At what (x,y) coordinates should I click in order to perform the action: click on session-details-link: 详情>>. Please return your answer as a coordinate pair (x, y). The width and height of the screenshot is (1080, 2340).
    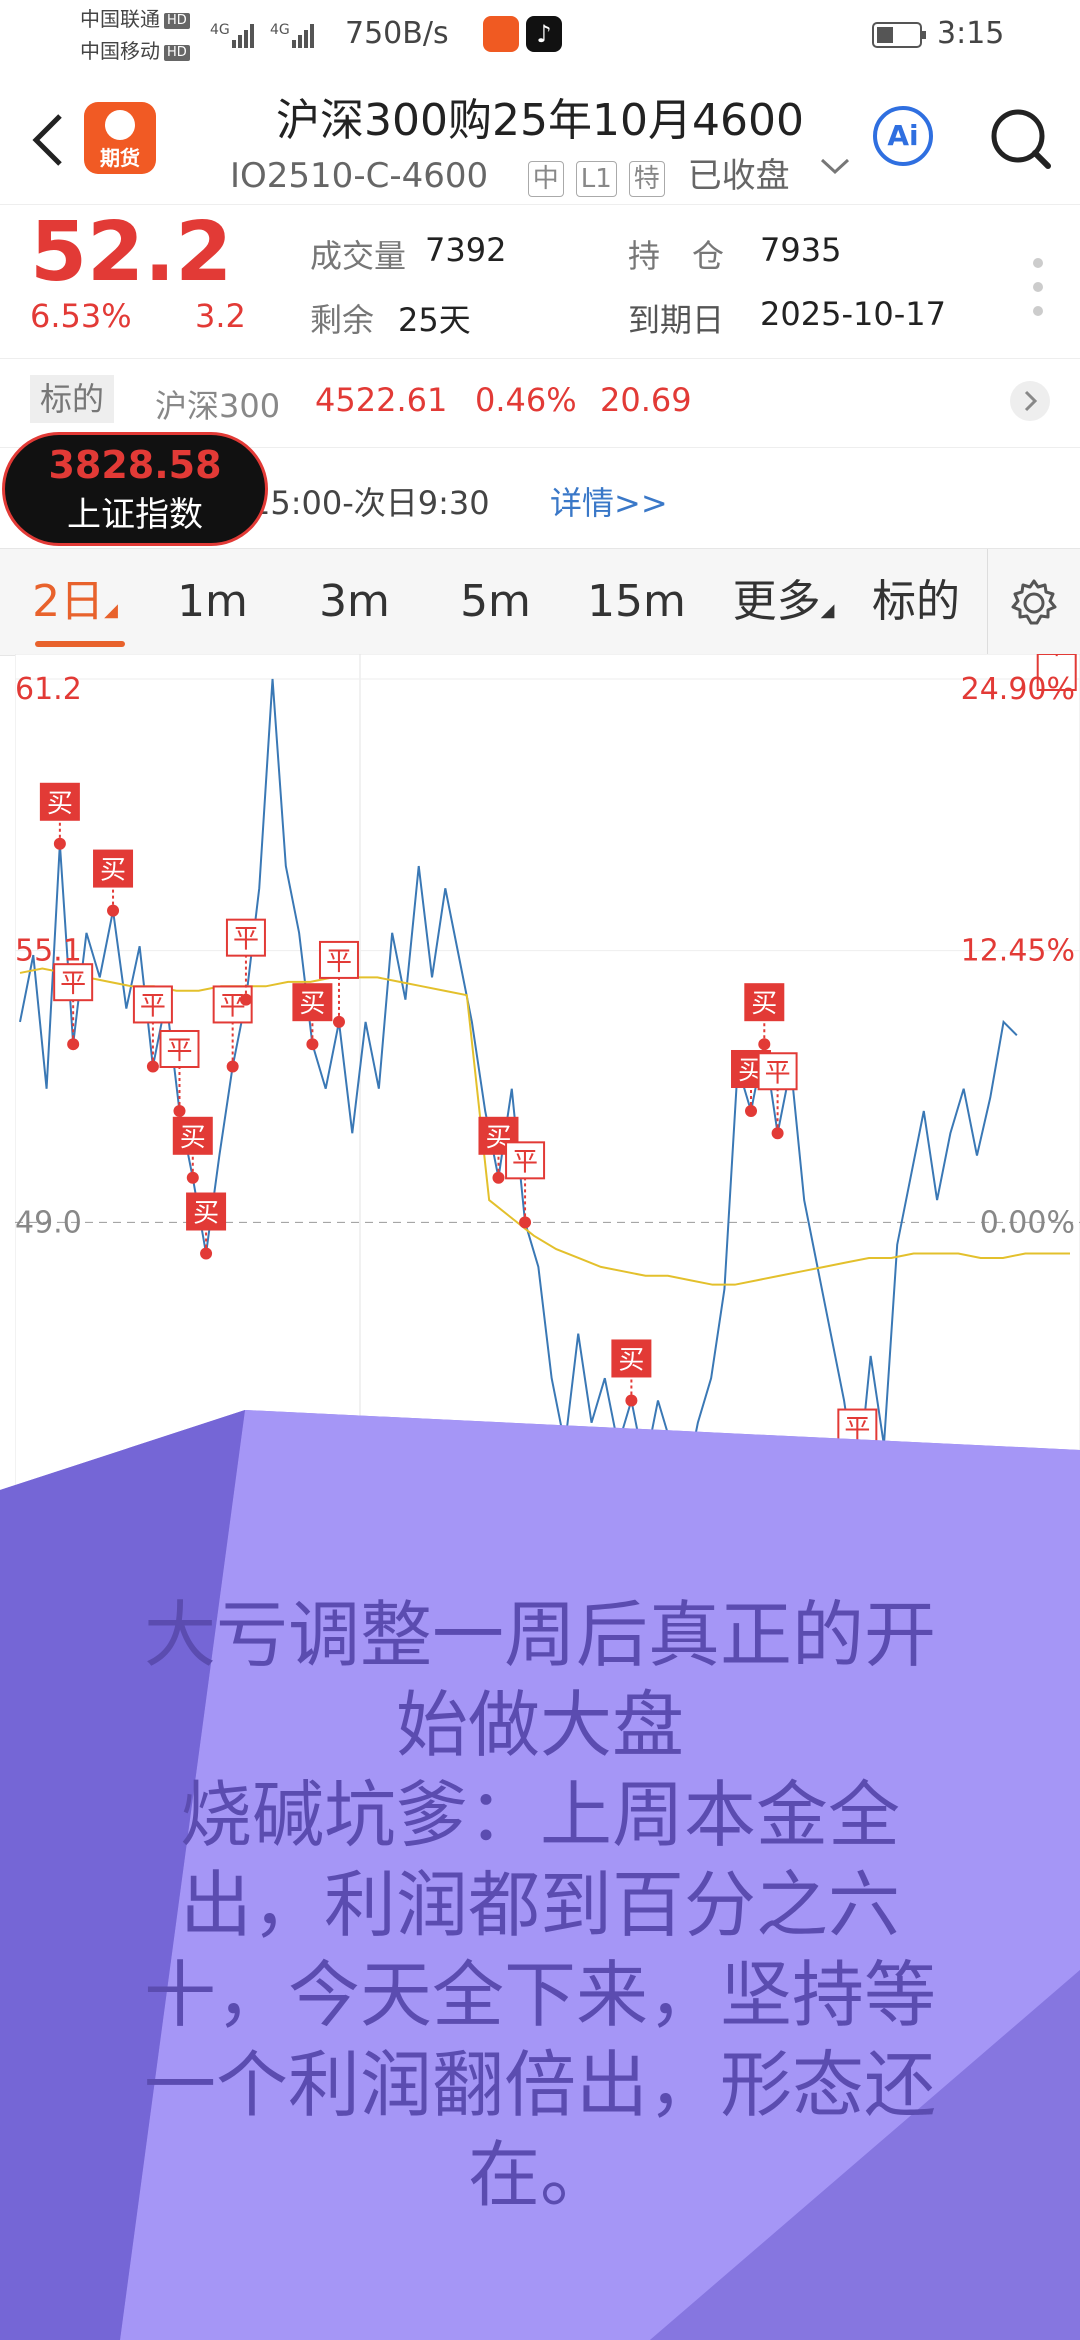
    Looking at the image, I should click on (609, 501).